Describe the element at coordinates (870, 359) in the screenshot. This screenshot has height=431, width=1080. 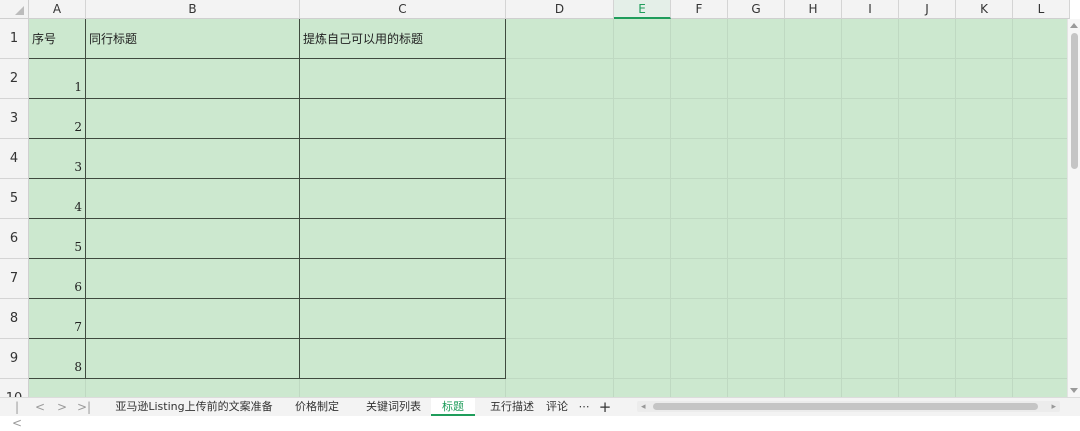
I see `cell-i9` at that location.